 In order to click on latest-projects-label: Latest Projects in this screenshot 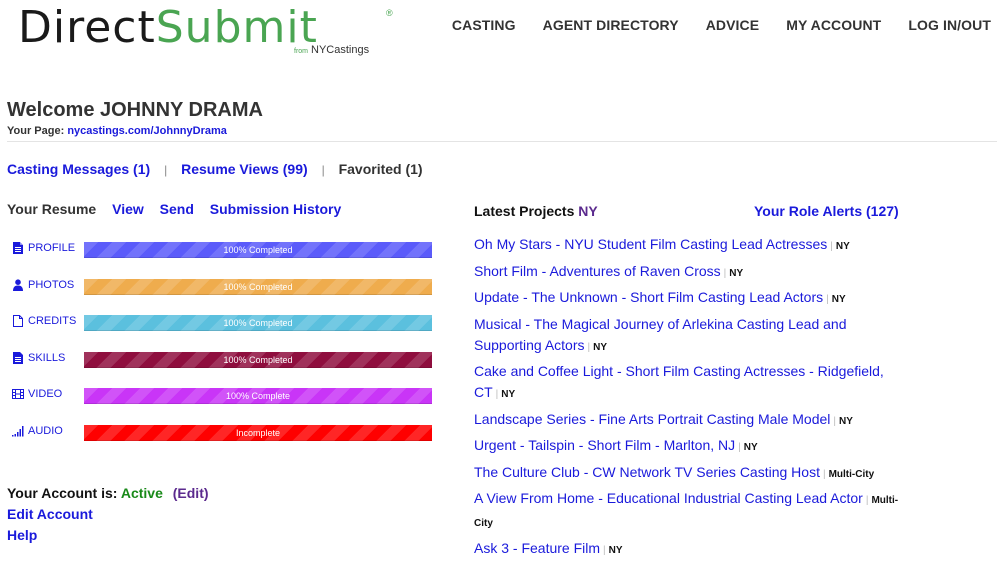, I will do `click(524, 211)`.